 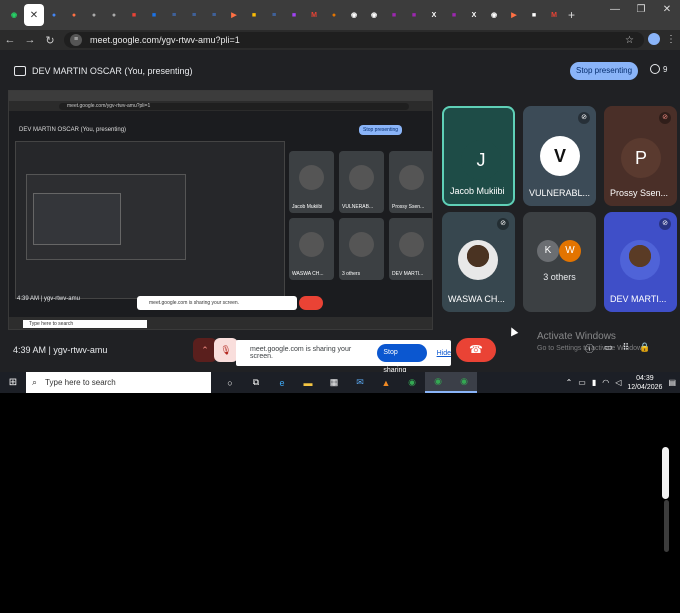 What do you see at coordinates (569, 382) in the screenshot?
I see `tray-chevron-icon: ⌃` at bounding box center [569, 382].